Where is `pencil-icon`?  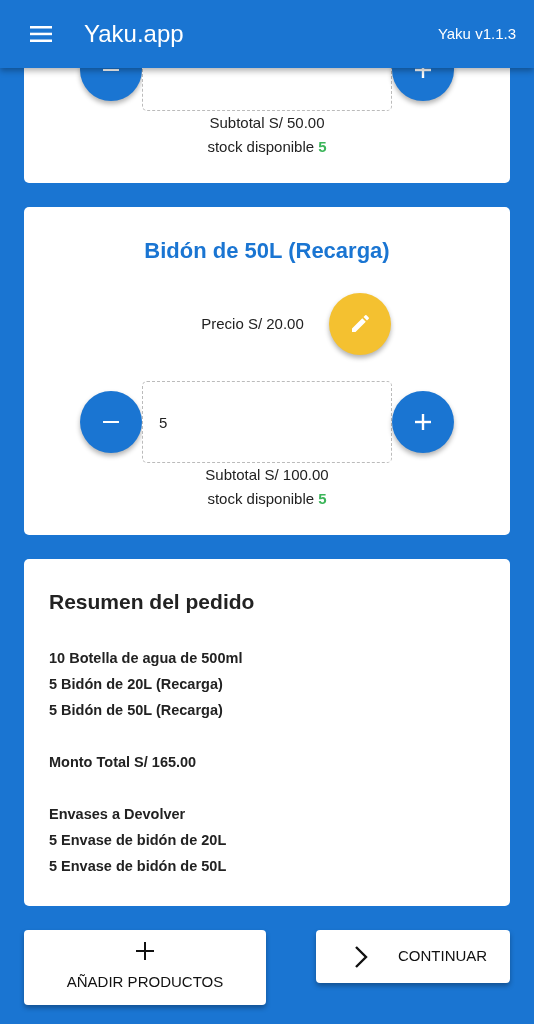
pencil-icon is located at coordinates (359, 324).